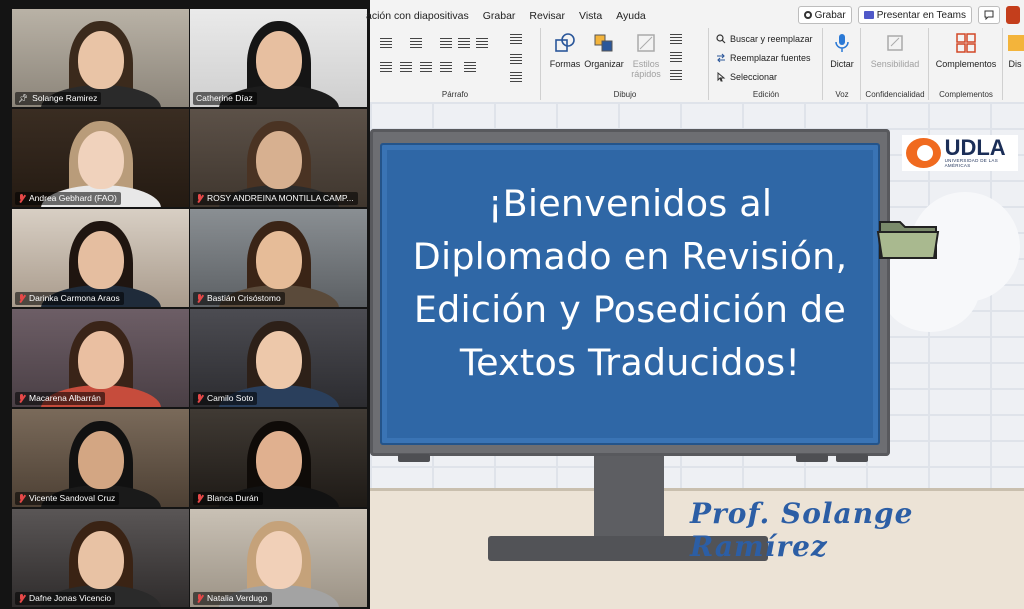  Describe the element at coordinates (100, 358) in the screenshot. I see `participant-tile: Macarena Albarrán` at that location.